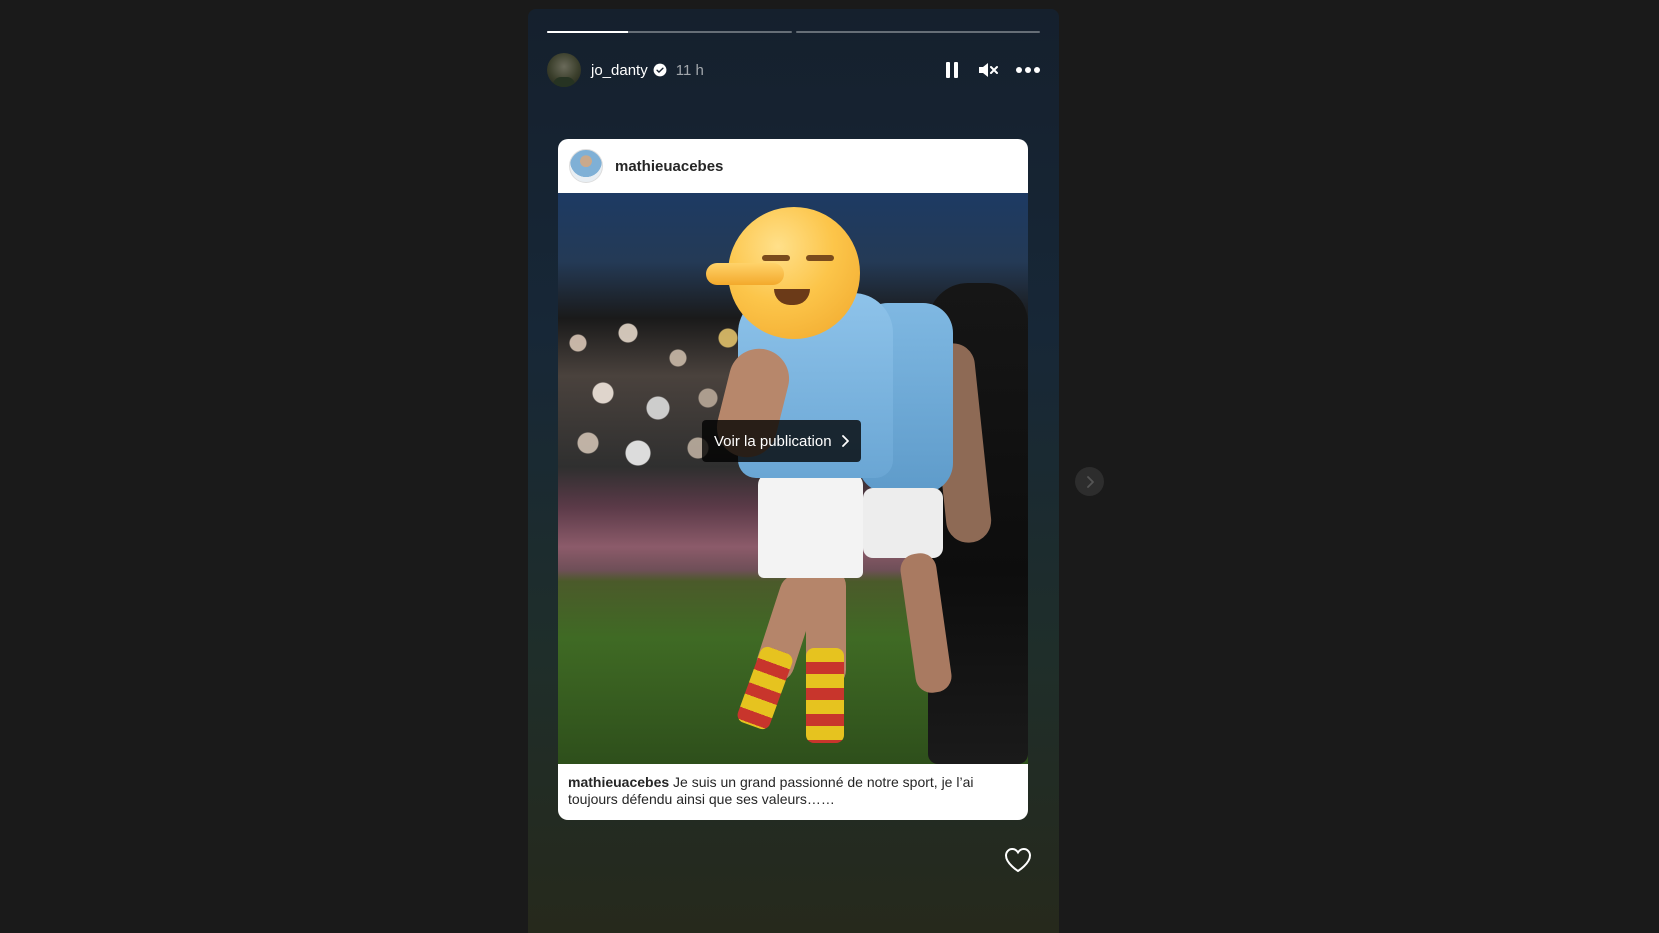 The width and height of the screenshot is (1659, 933). Describe the element at coordinates (952, 70) in the screenshot. I see `pause-icon` at that location.